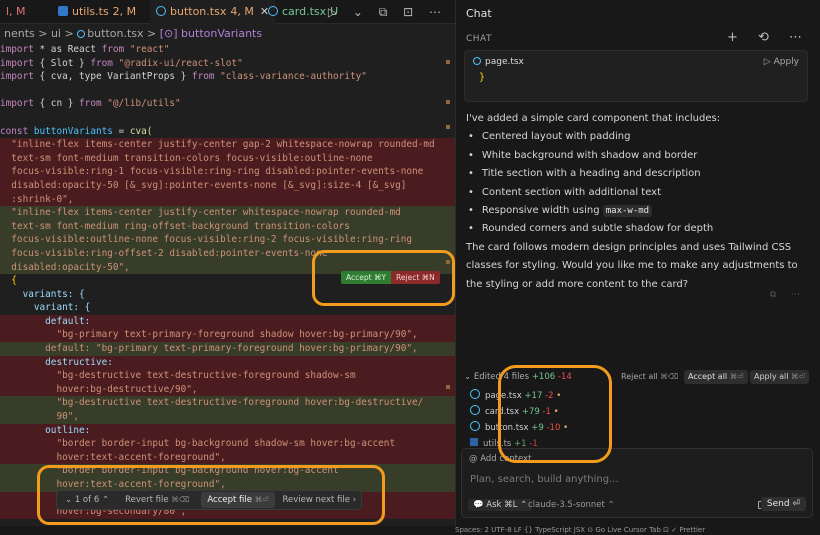 Image resolution: width=820 pixels, height=535 pixels. I want to click on mode-selector: 💬 Ask ⌘L ⌃, so click(500, 505).